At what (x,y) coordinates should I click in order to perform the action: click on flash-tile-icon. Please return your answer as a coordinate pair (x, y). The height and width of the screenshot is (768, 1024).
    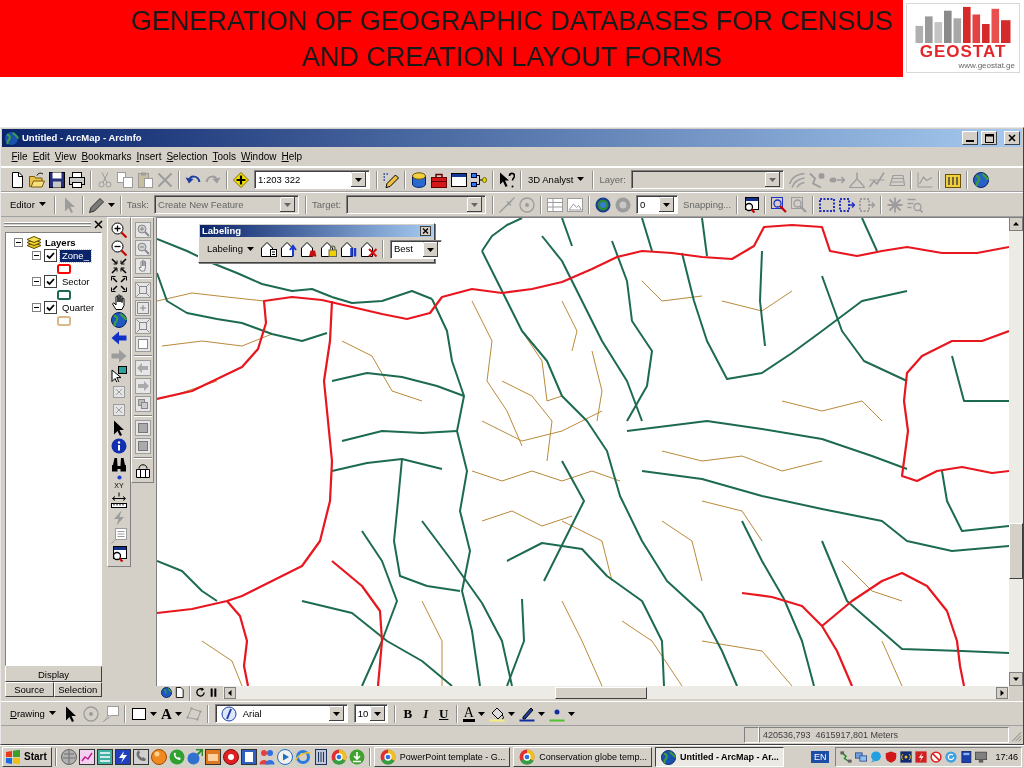
    Looking at the image, I should click on (921, 757).